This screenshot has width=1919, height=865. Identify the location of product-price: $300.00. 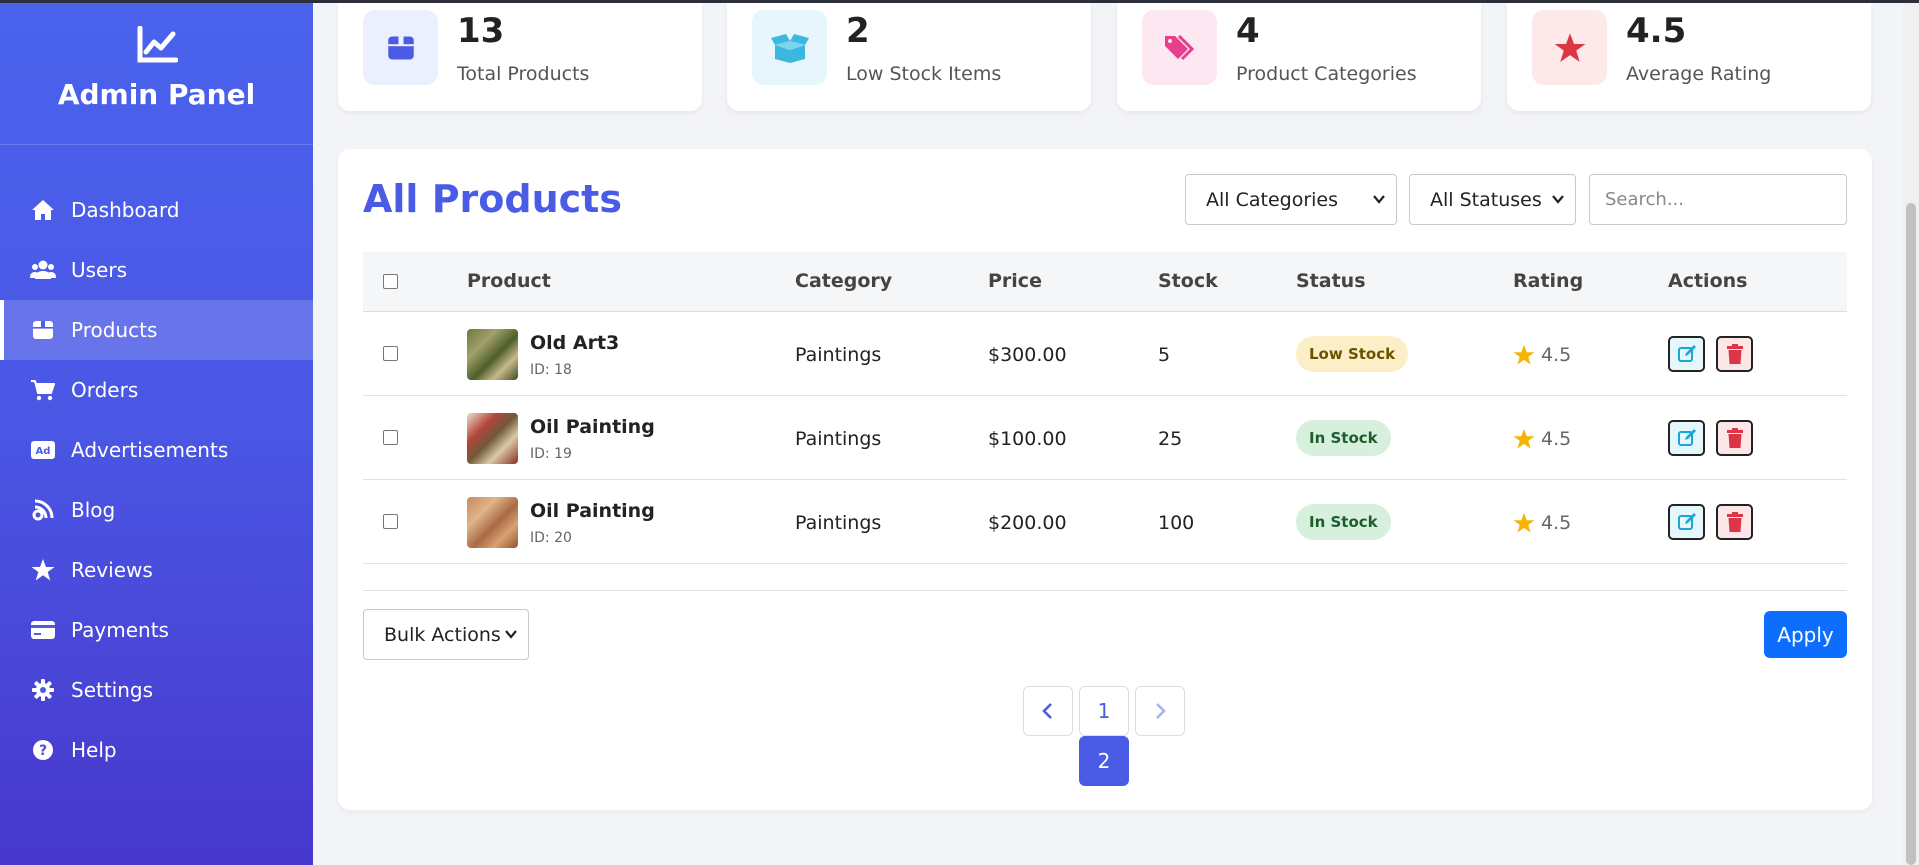
(1027, 355).